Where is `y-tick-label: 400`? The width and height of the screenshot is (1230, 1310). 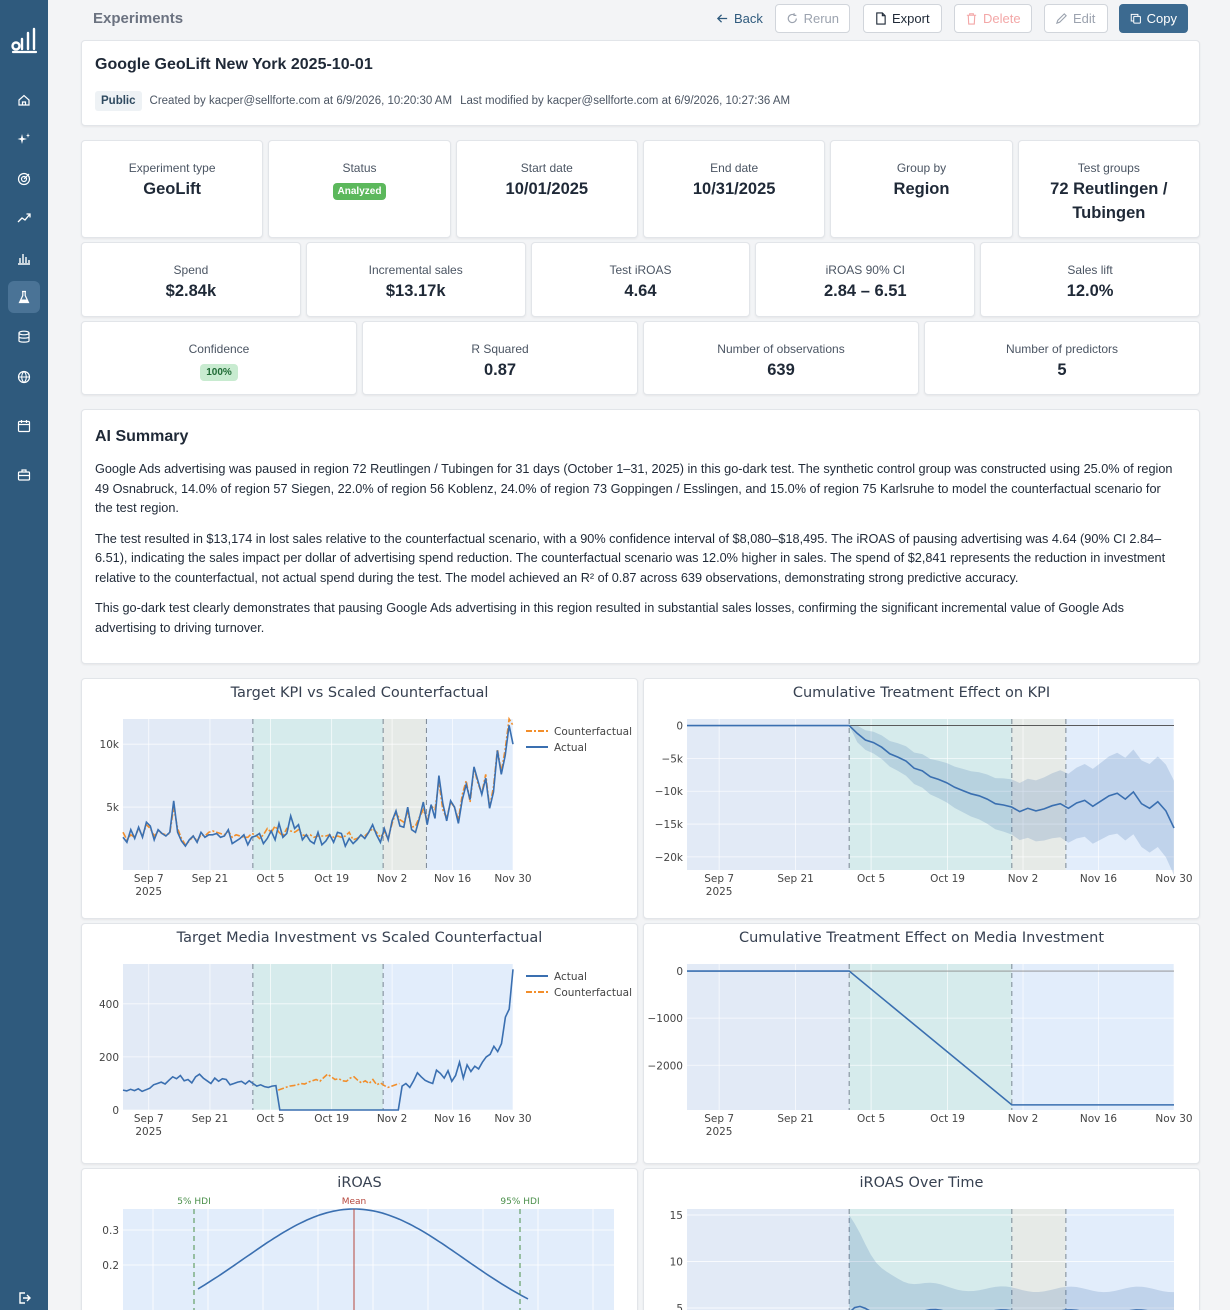 y-tick-label: 400 is located at coordinates (109, 1005).